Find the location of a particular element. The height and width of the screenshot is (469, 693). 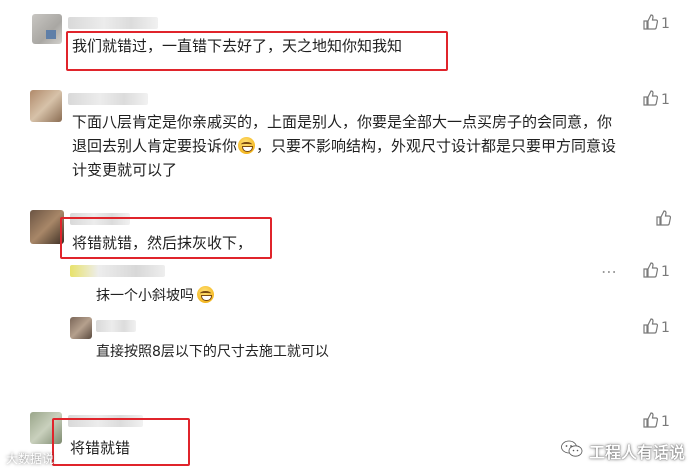

account-watermark: 工程人有话说 is located at coordinates (623, 451).